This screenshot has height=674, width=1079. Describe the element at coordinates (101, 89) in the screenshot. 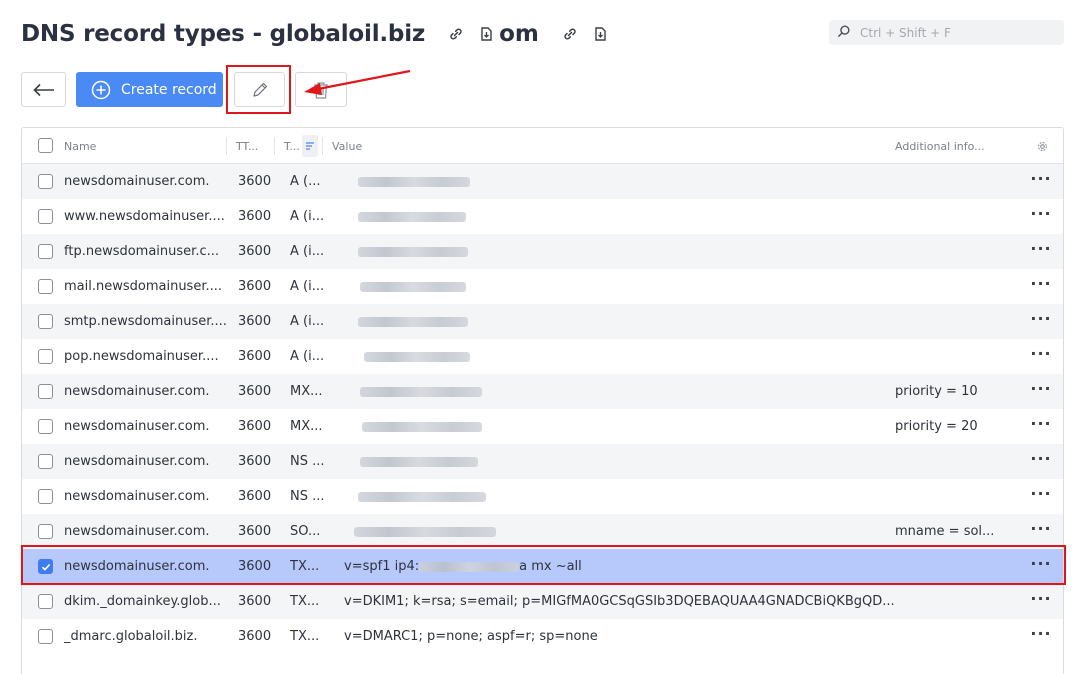

I see `plus-circle-icon` at that location.